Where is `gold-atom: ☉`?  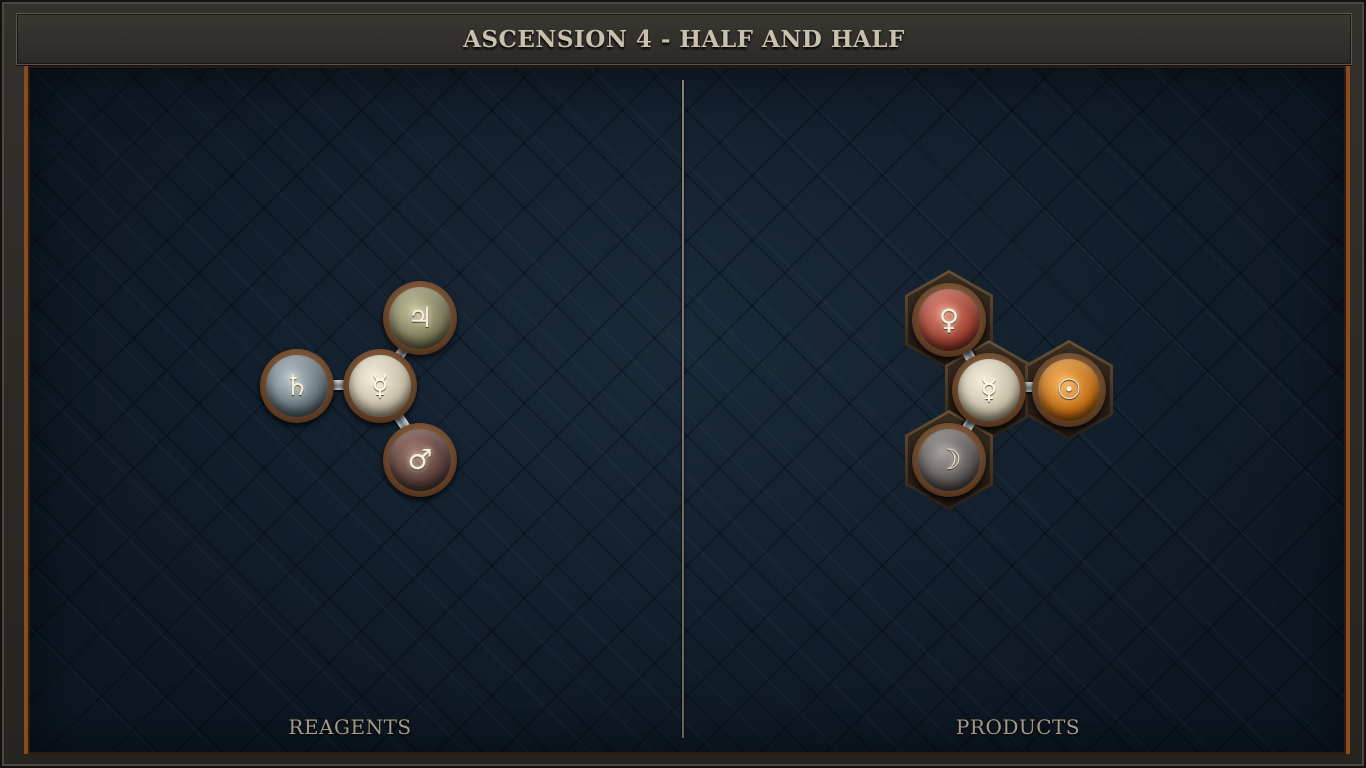 gold-atom: ☉ is located at coordinates (1069, 390).